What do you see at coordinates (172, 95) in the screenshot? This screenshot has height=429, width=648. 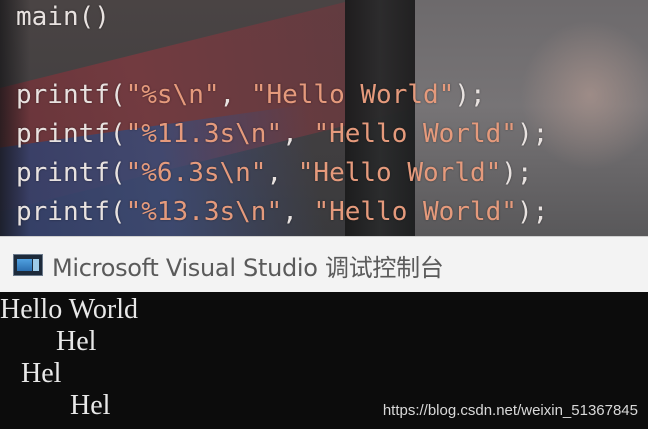 I see `string-literal: "%s\n"` at bounding box center [172, 95].